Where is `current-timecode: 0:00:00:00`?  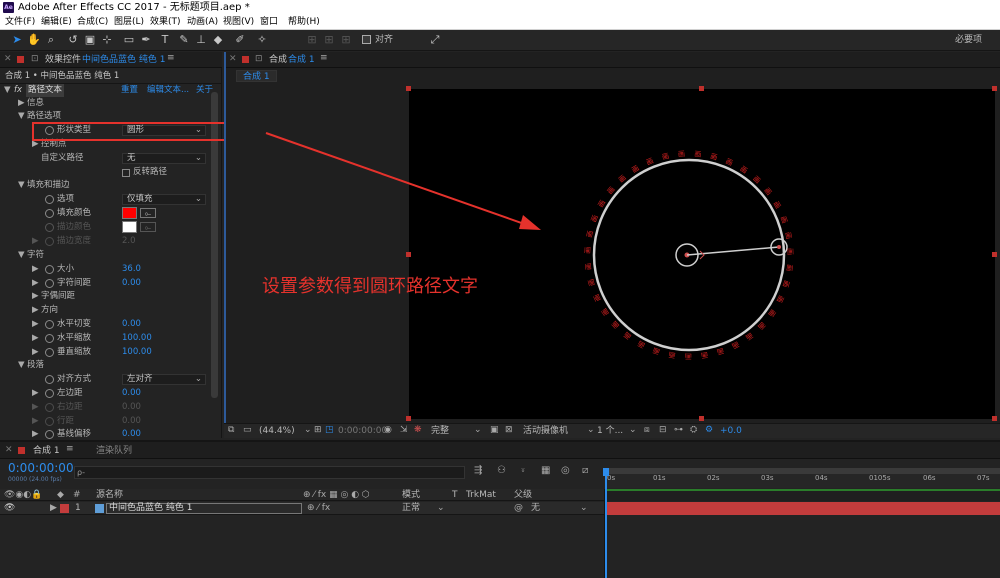 current-timecode: 0:00:00:00 is located at coordinates (41, 468).